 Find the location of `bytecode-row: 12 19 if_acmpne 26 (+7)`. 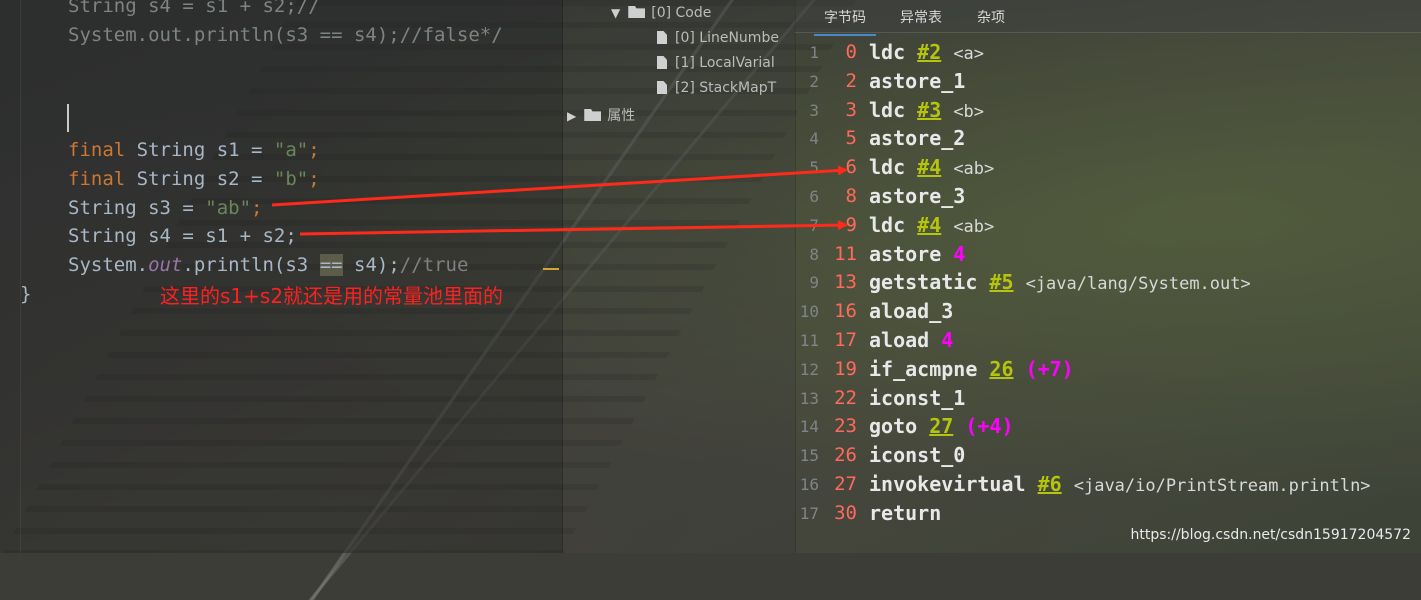

bytecode-row: 12 19 if_acmpne 26 (+7) is located at coordinates (1108, 370).